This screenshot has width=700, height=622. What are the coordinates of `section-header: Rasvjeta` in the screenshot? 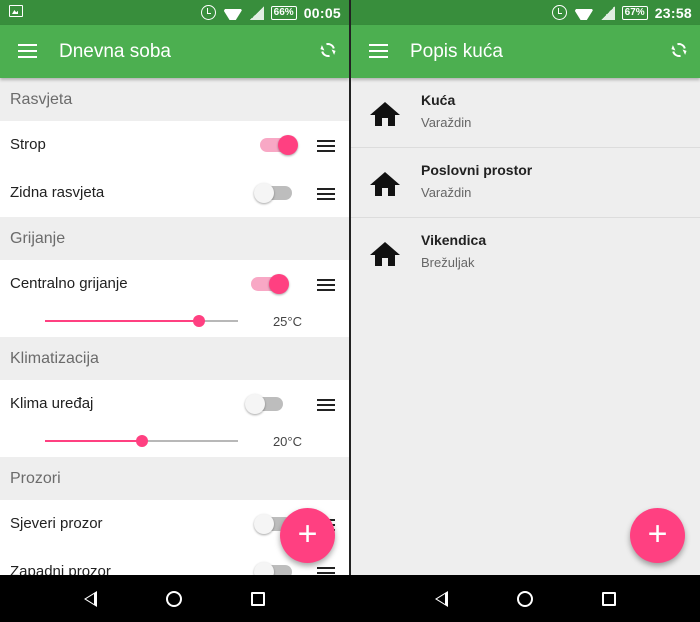 It's located at (174, 99).